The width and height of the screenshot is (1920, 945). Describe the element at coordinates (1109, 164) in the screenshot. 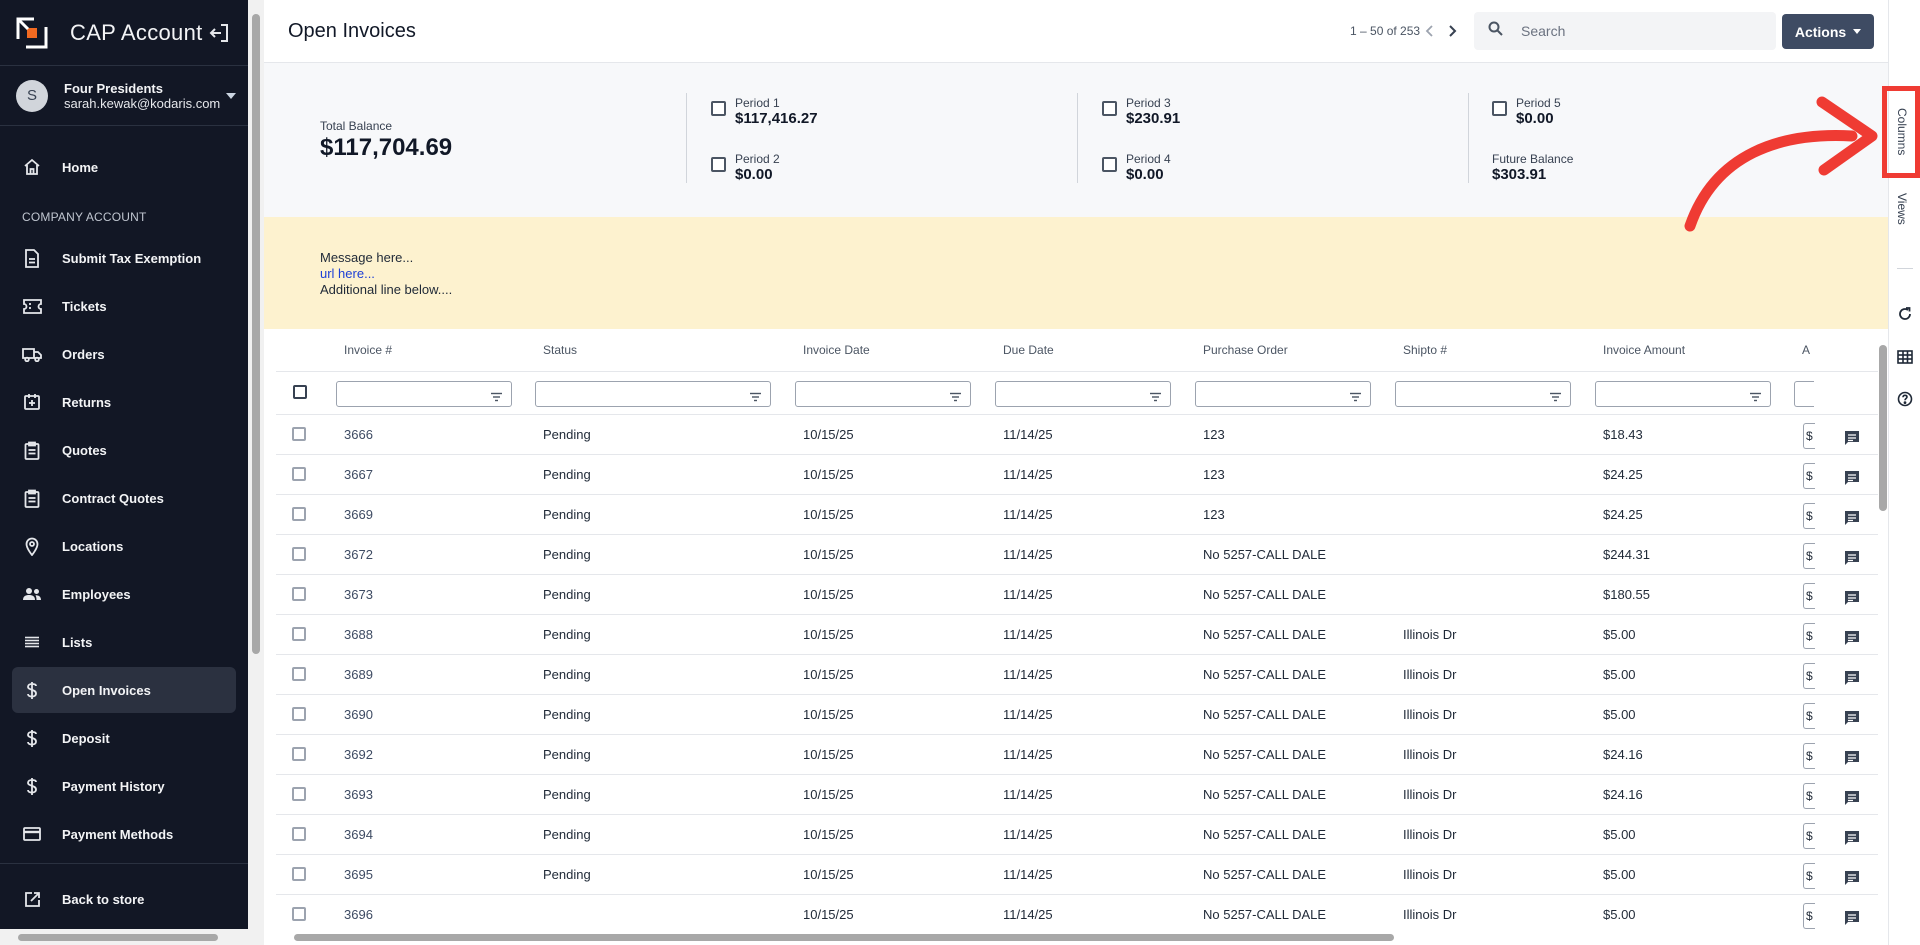

I see `period-4-checkbox` at that location.